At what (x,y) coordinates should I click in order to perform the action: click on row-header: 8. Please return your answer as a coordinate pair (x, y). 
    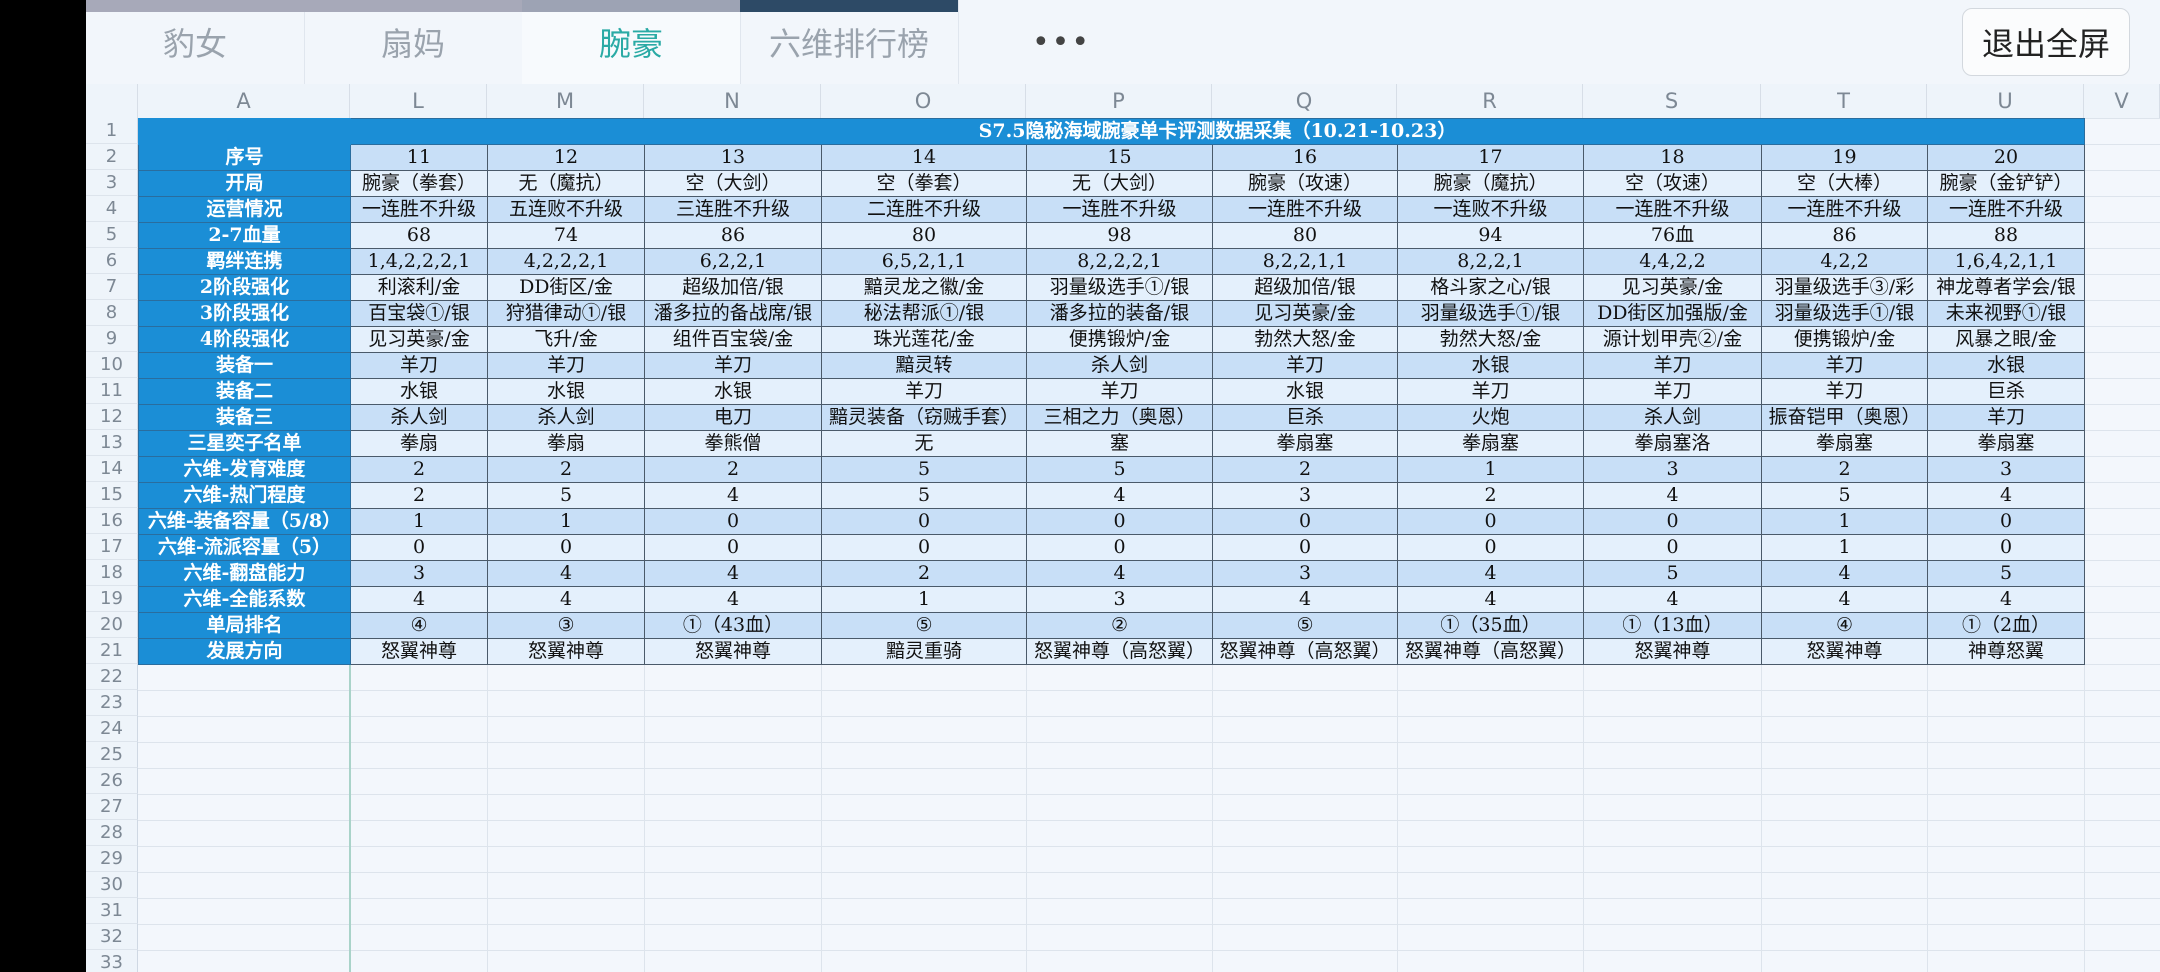
    Looking at the image, I should click on (112, 313).